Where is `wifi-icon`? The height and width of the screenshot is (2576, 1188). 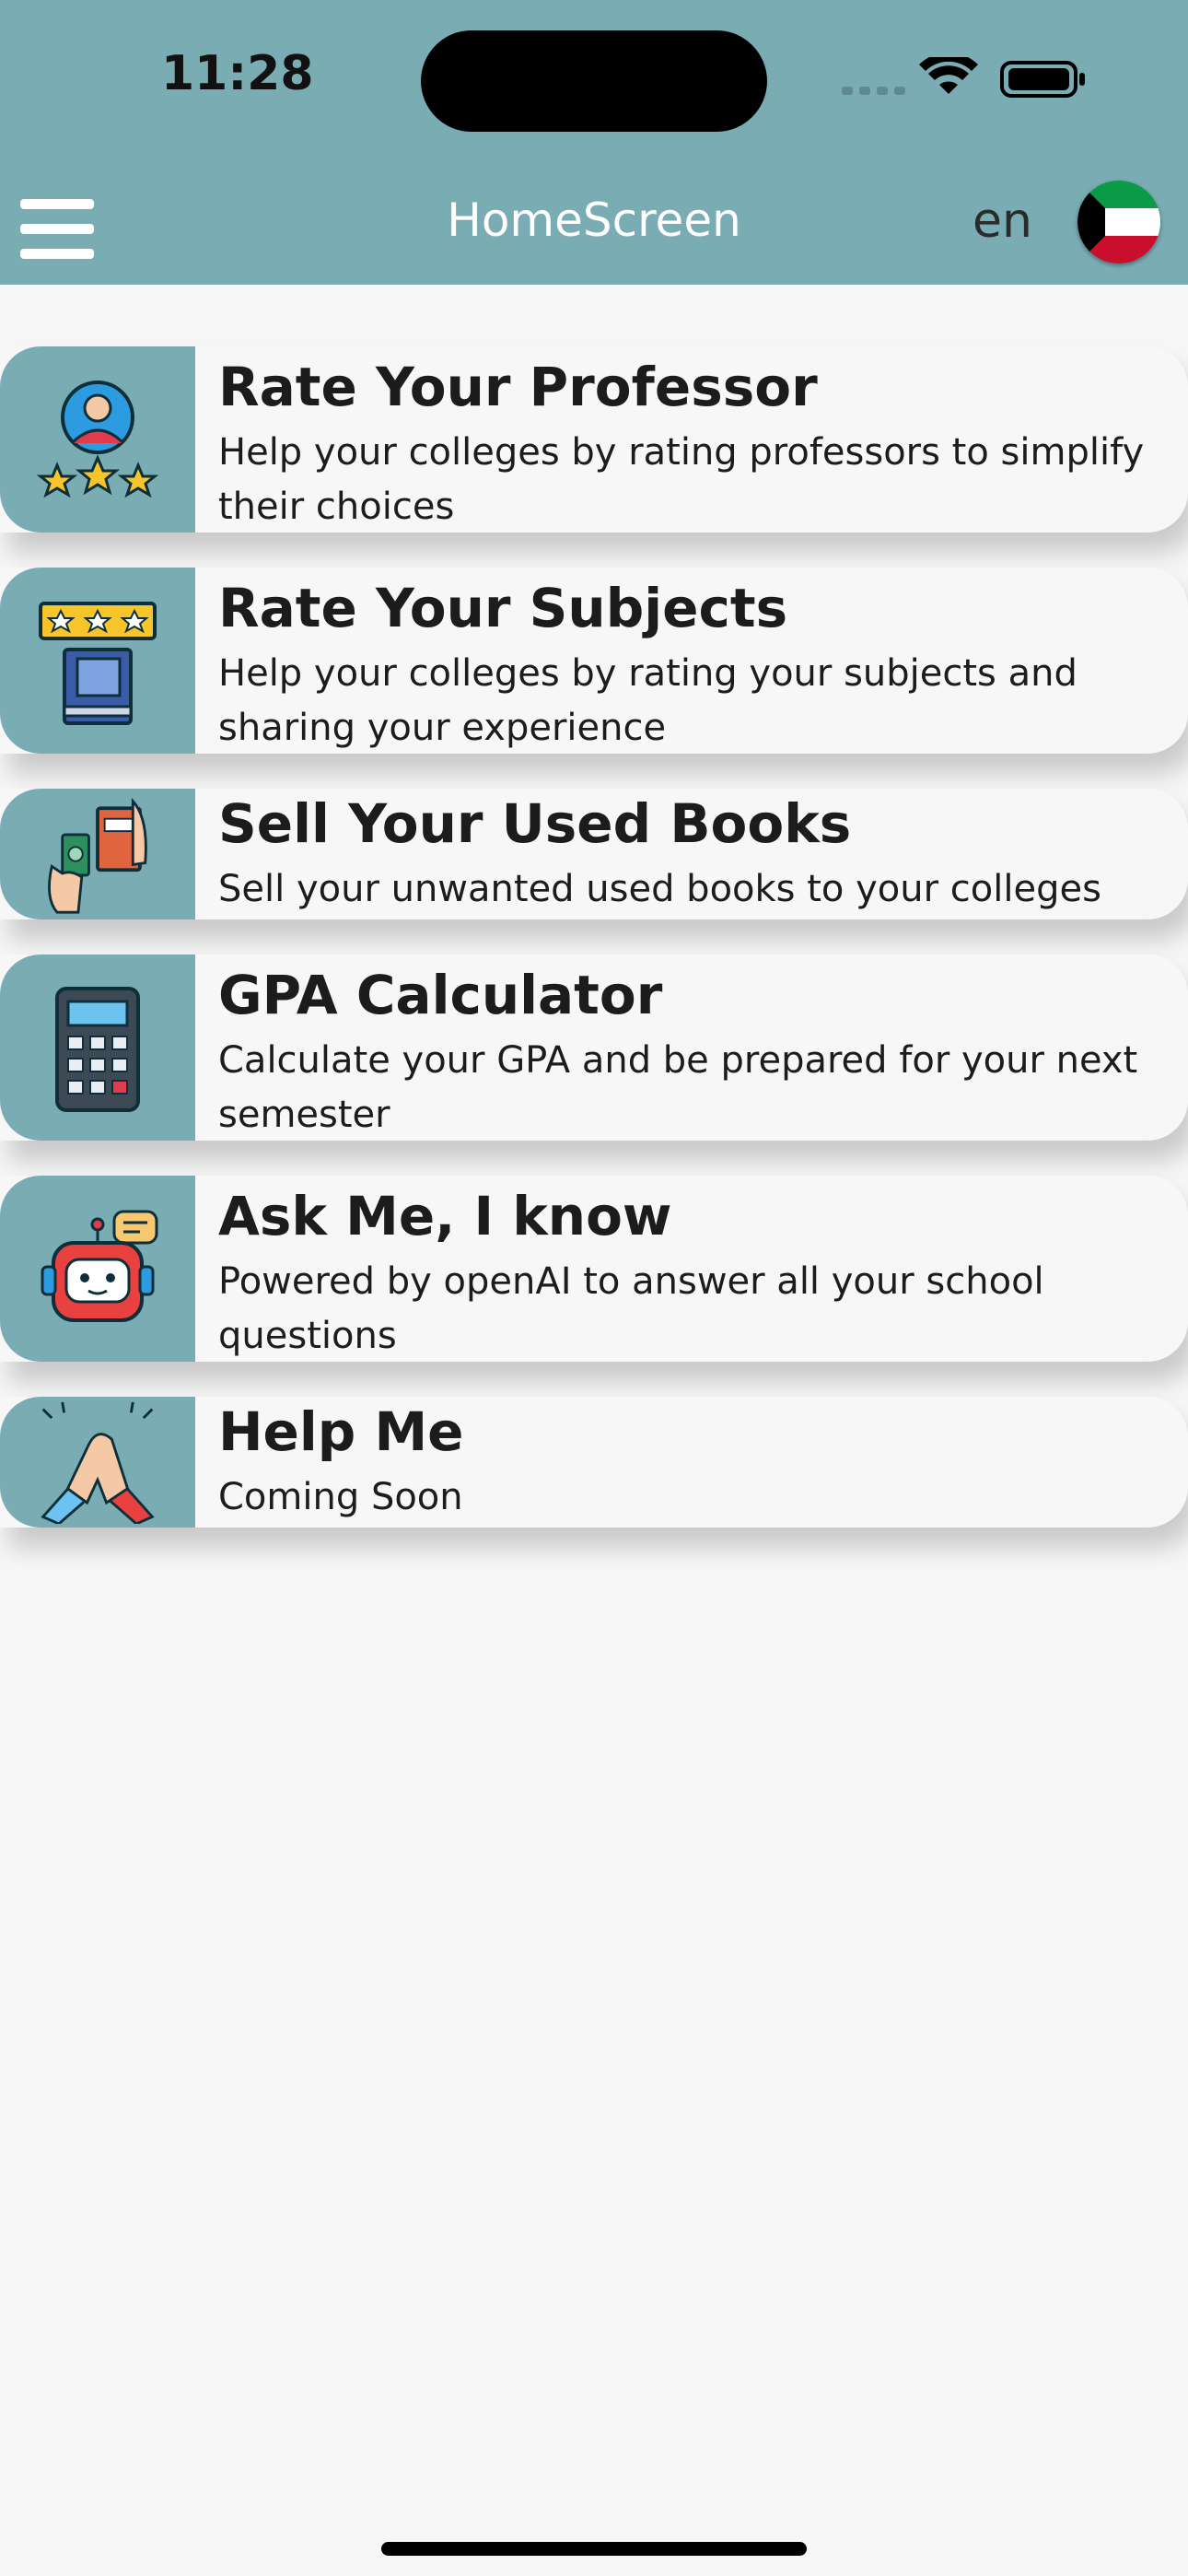
wifi-icon is located at coordinates (948, 75).